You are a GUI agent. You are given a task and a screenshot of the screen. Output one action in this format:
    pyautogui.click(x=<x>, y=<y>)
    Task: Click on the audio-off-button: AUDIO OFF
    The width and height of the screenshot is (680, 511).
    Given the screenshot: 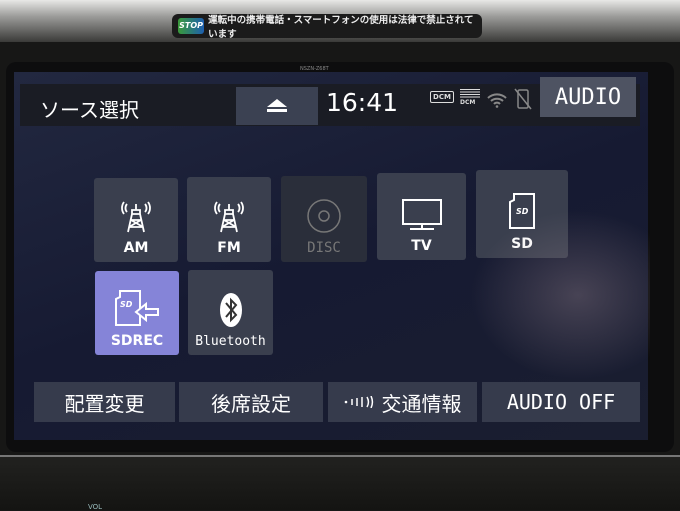 What is the action you would take?
    pyautogui.click(x=561, y=402)
    